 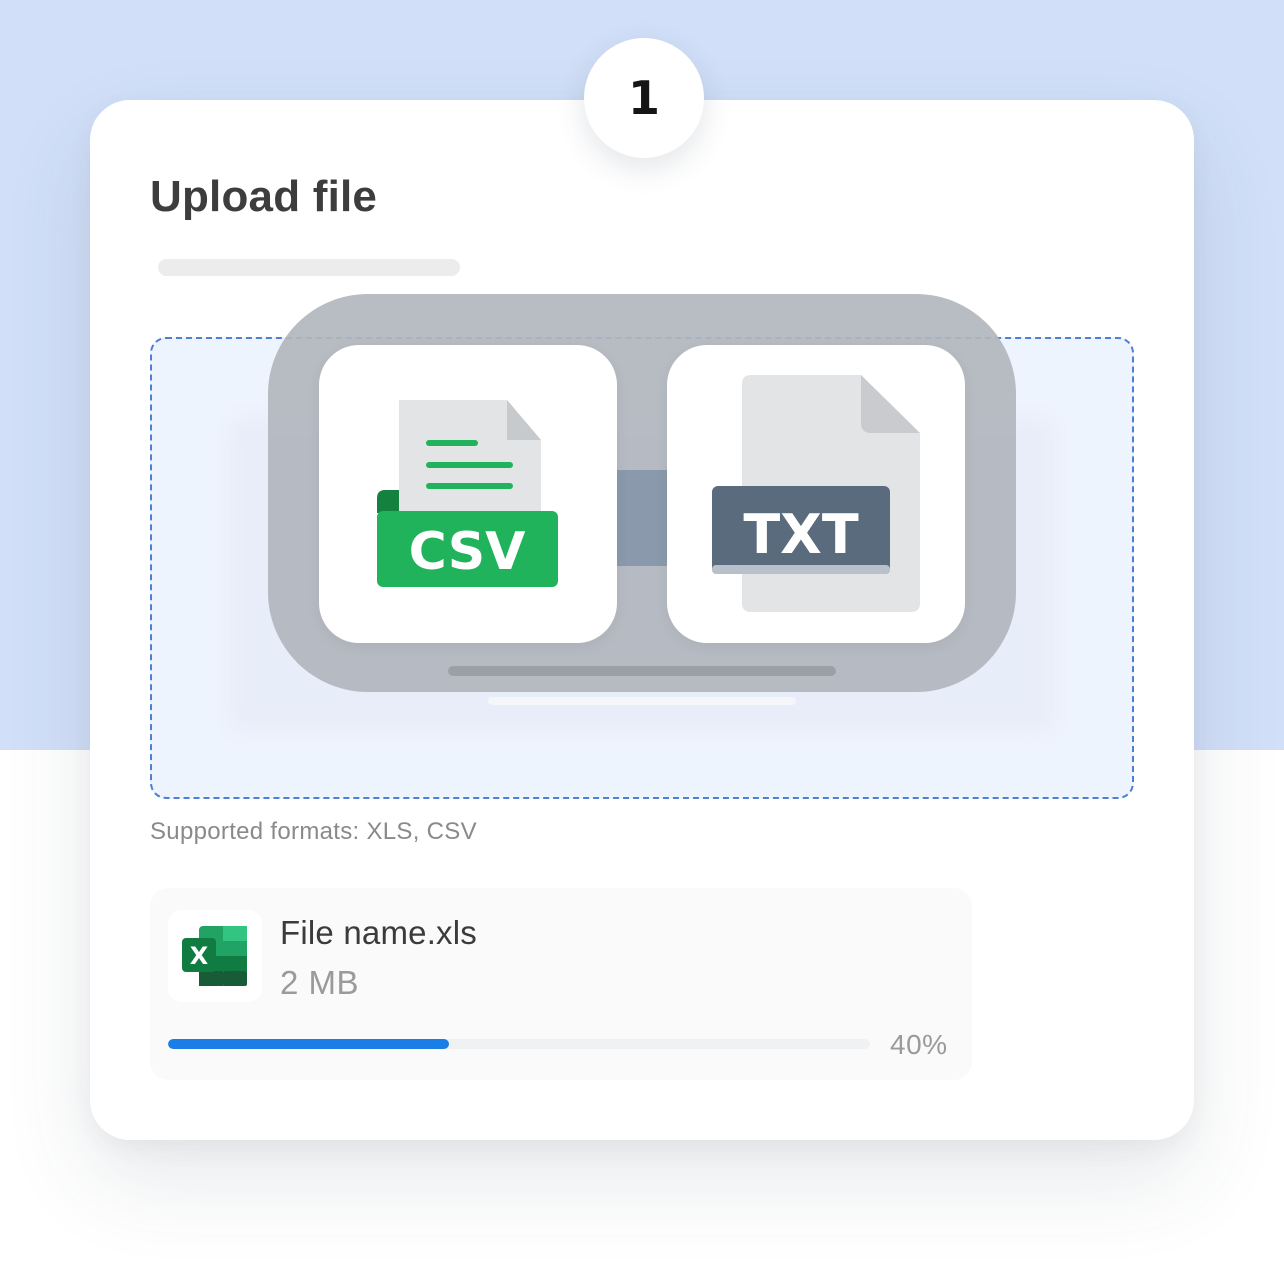 I want to click on csv-file-tile: CSV, so click(x=468, y=494).